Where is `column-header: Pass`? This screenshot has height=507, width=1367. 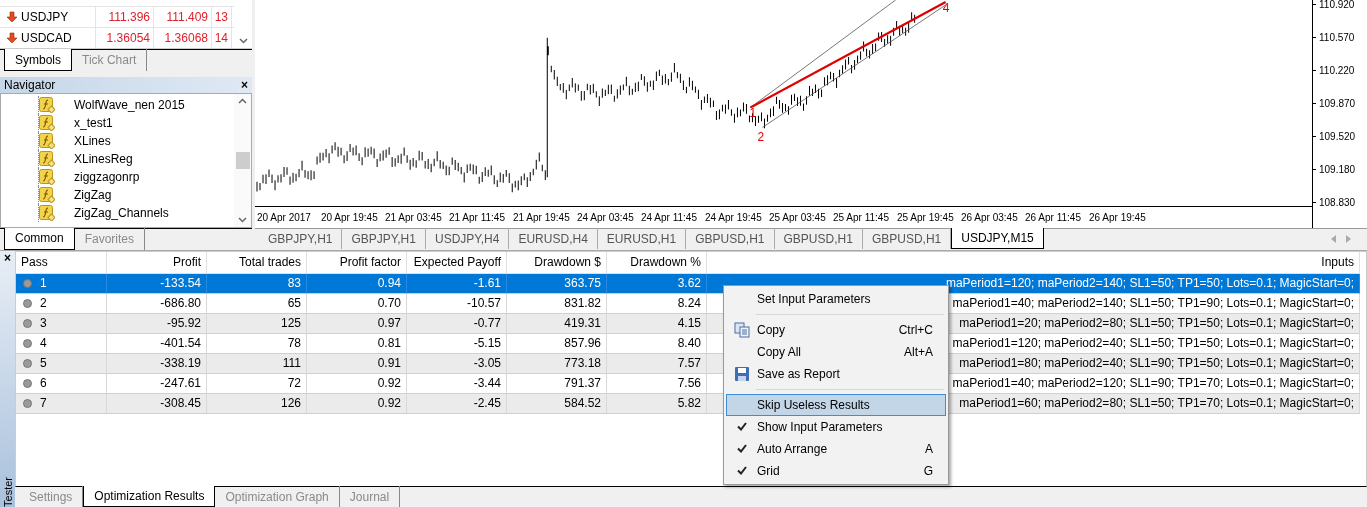 column-header: Pass is located at coordinates (61, 262).